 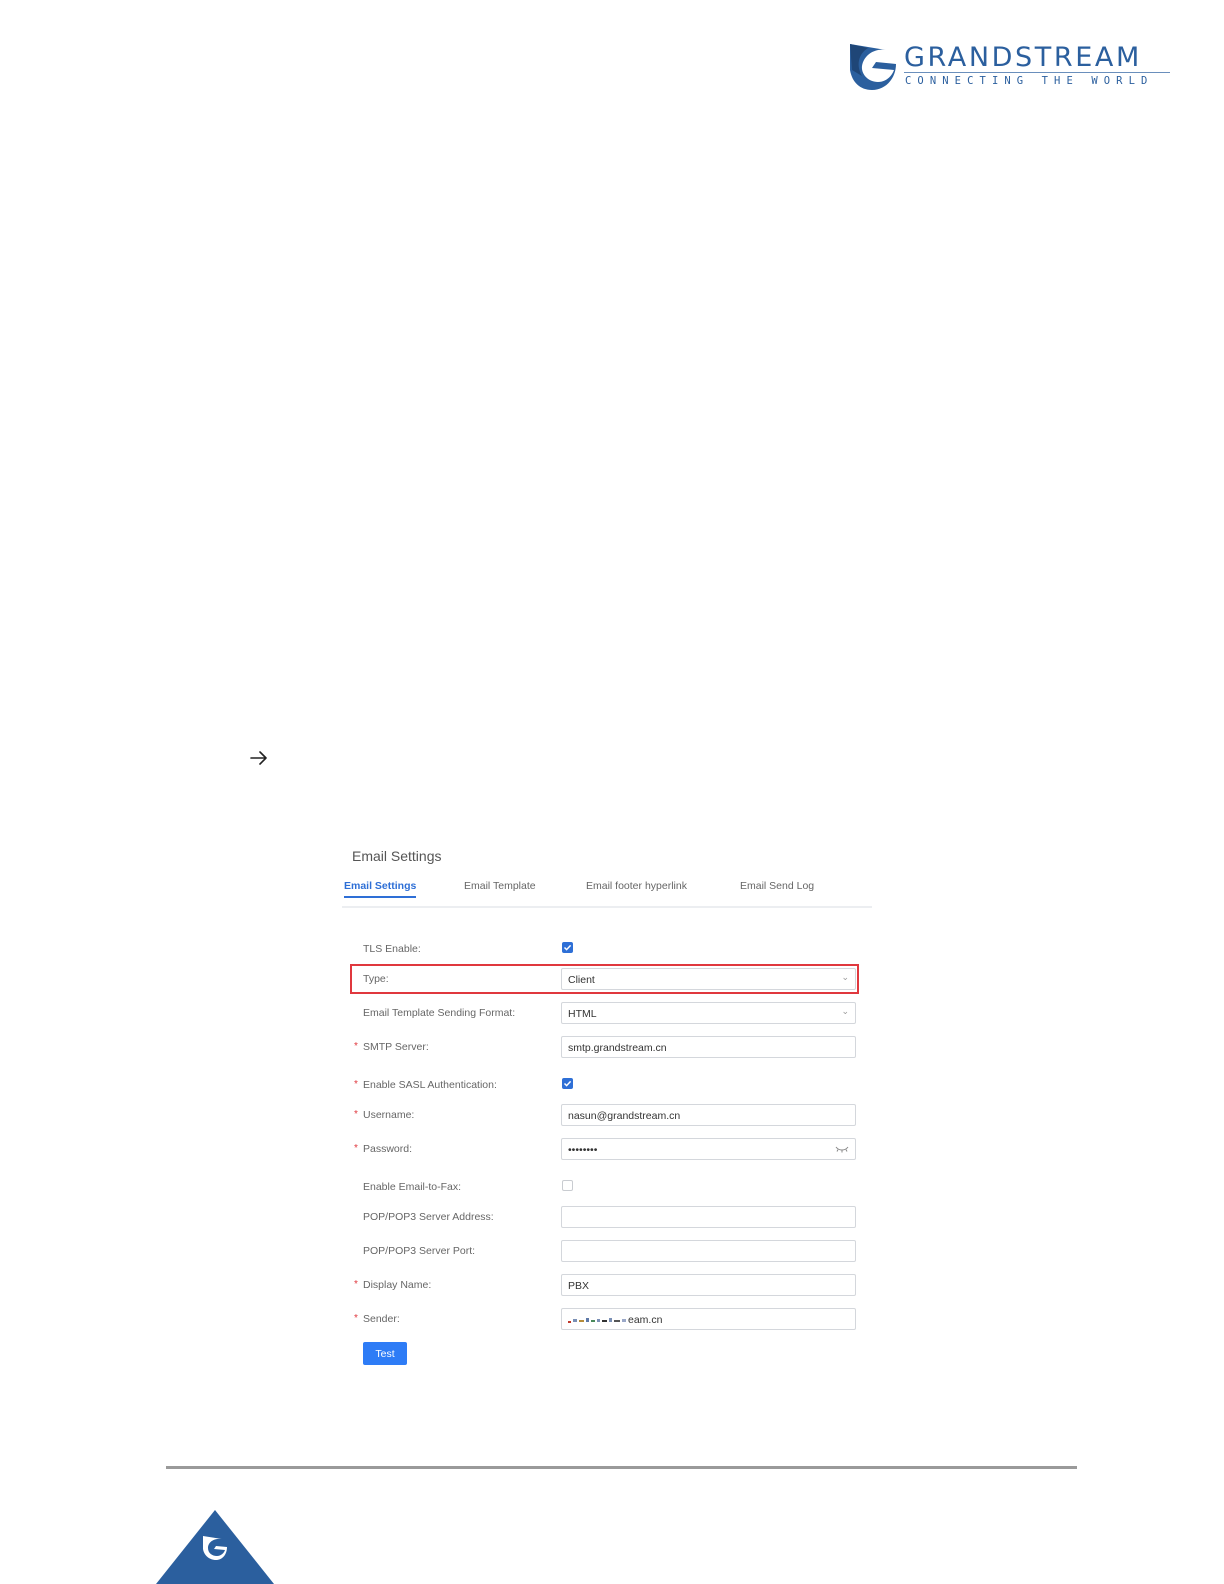 I want to click on password-value: ••••••••, so click(x=583, y=1150).